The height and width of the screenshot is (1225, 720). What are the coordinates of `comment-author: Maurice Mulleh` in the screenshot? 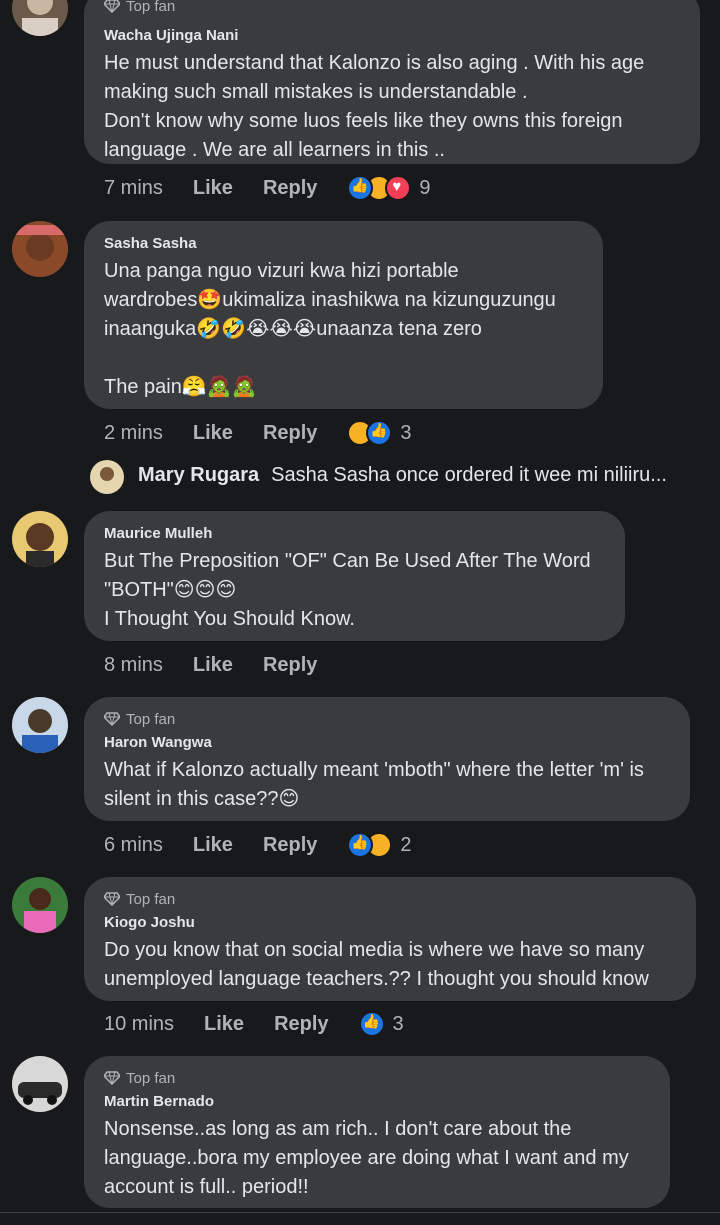 It's located at (354, 534).